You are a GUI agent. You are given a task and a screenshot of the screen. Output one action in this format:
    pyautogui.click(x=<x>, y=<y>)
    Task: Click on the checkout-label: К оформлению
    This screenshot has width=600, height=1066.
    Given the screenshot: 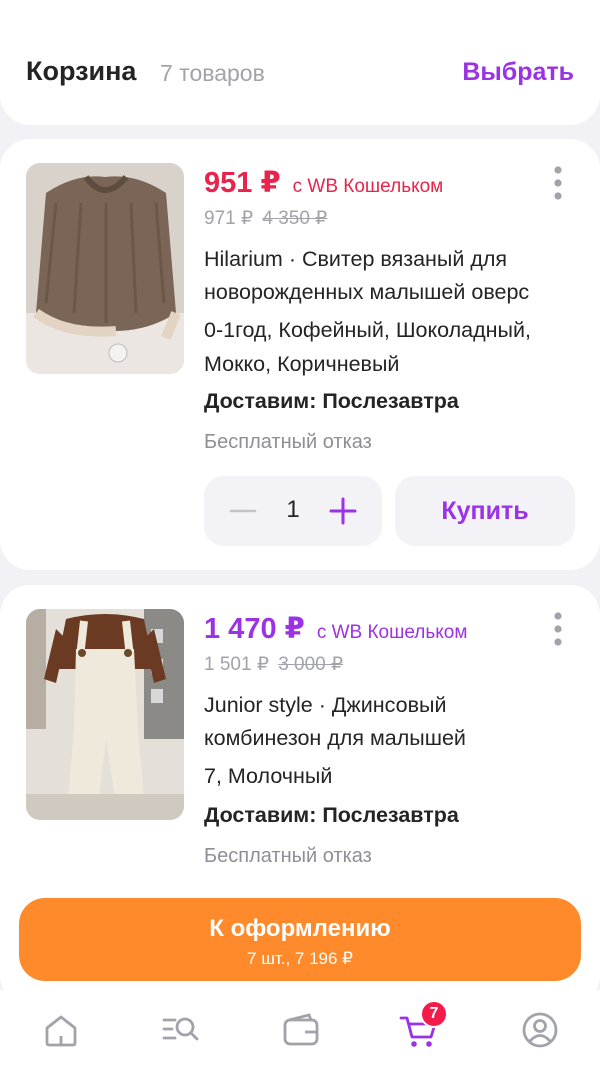 What is the action you would take?
    pyautogui.click(x=300, y=928)
    